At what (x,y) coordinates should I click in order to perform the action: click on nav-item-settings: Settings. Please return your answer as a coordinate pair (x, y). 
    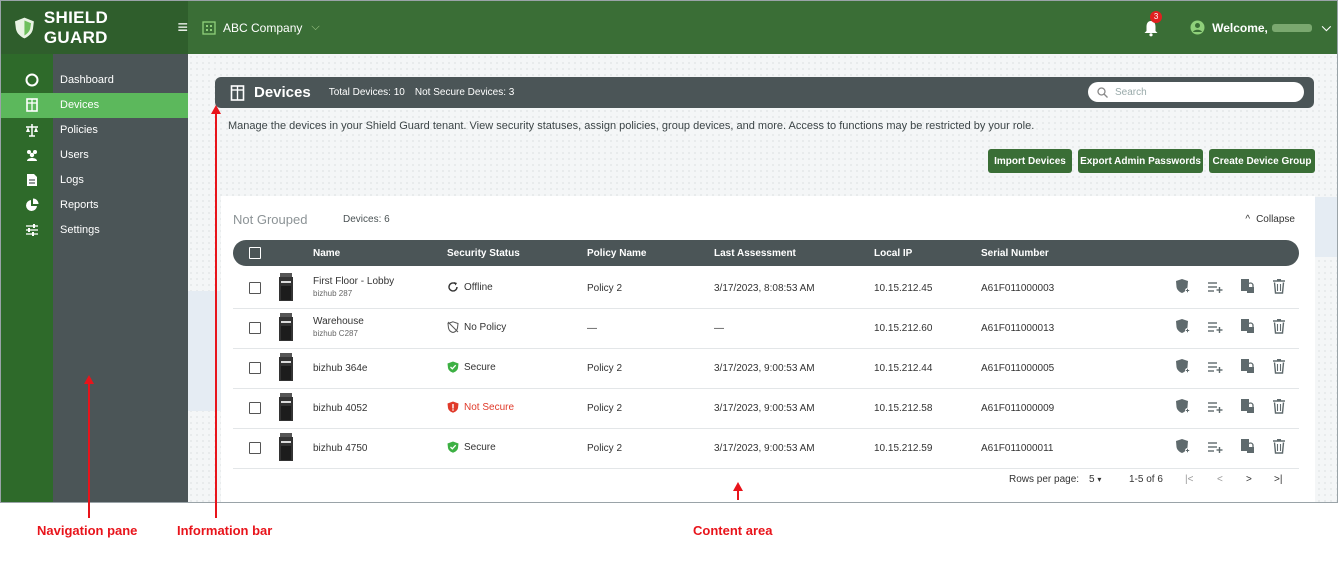
    Looking at the image, I should click on (94, 230).